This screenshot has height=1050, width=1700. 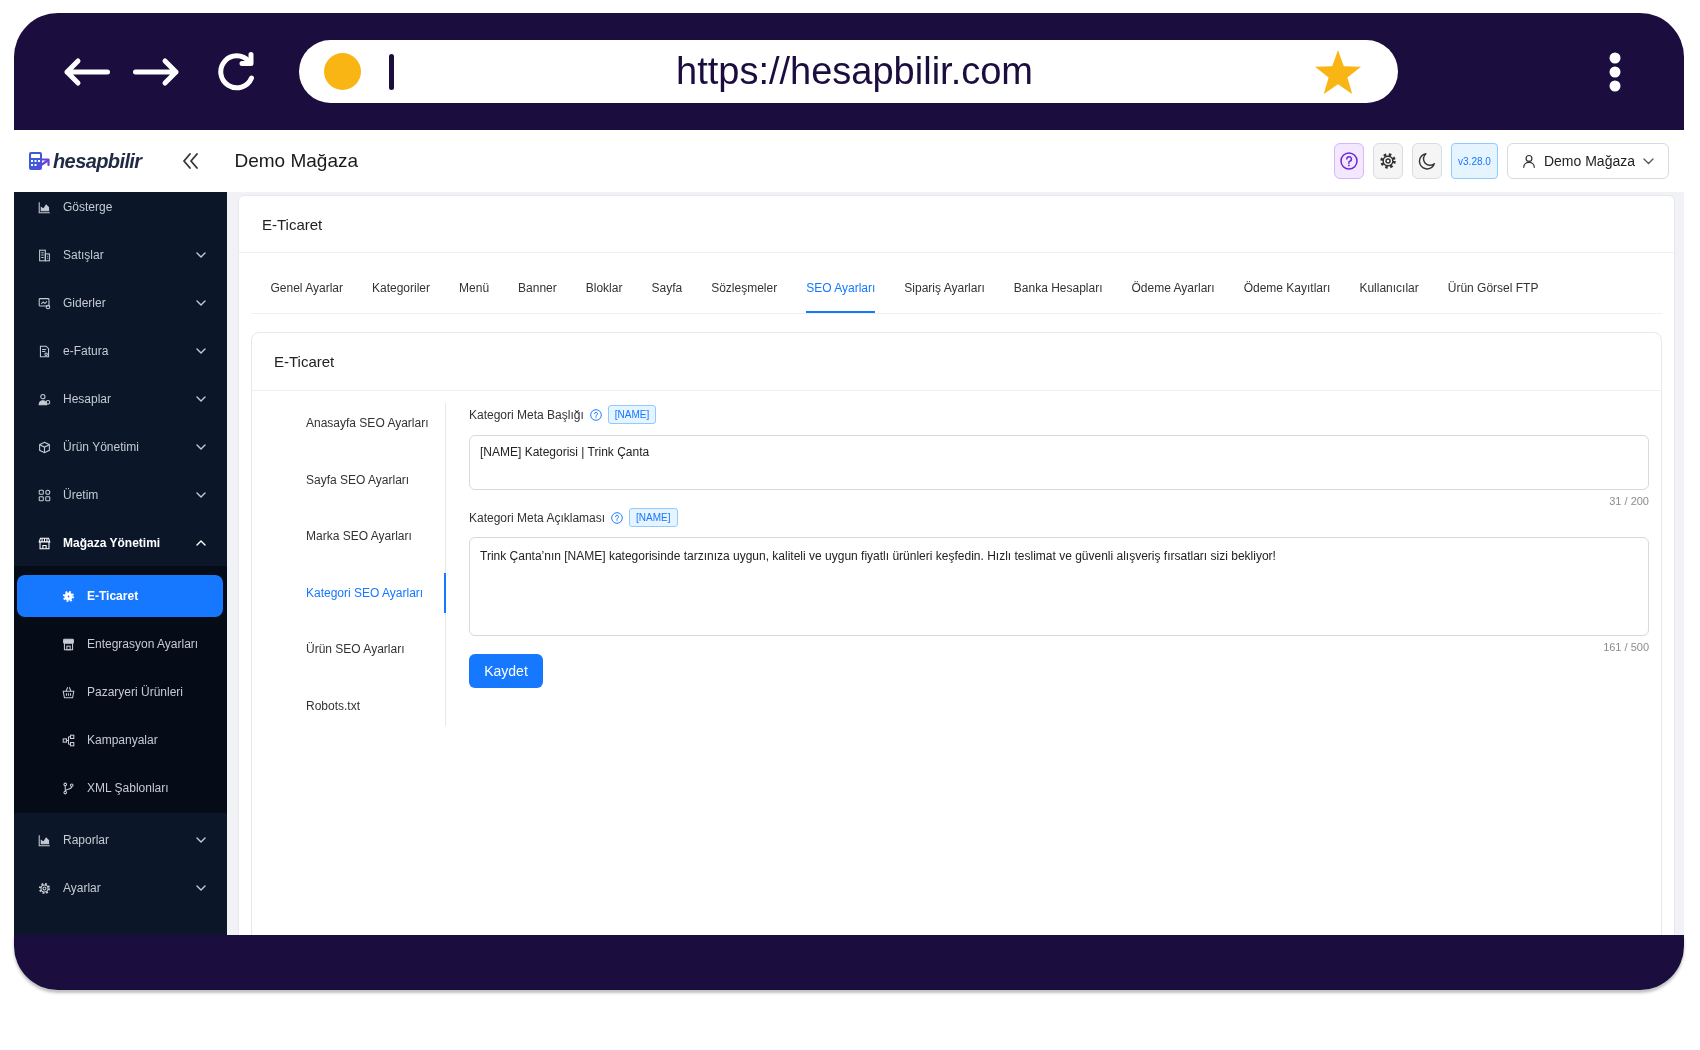 What do you see at coordinates (306, 283) in the screenshot?
I see `tab: Genel Ayarlar` at bounding box center [306, 283].